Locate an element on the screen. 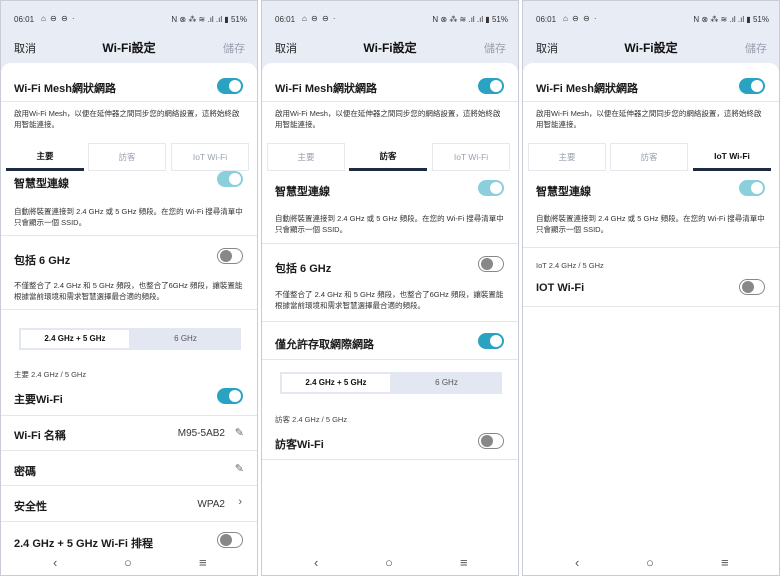 This screenshot has height=576, width=780. guest-wifi-toggle is located at coordinates (491, 441).